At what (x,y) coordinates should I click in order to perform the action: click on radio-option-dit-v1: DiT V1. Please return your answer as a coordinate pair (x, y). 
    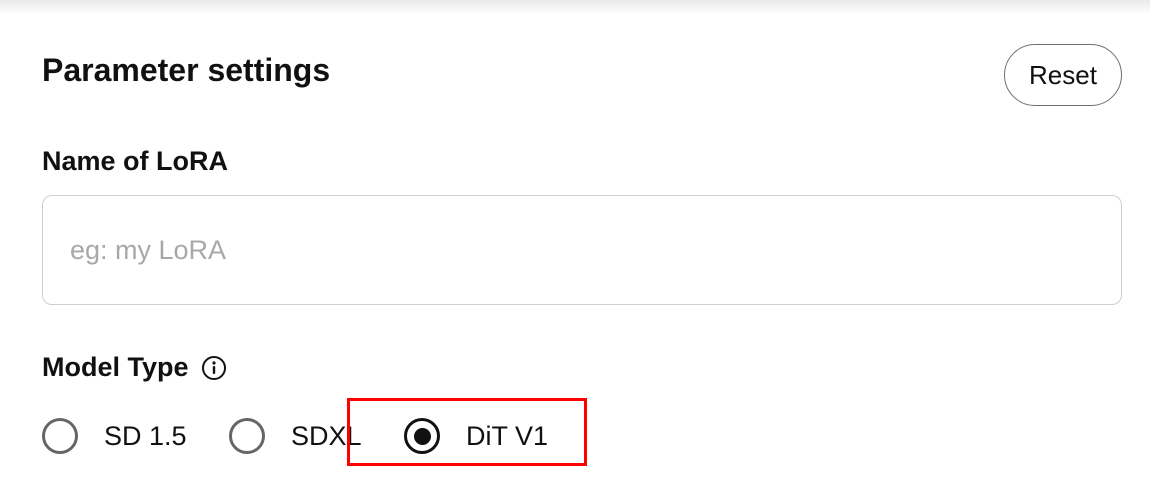
    Looking at the image, I should click on (476, 436).